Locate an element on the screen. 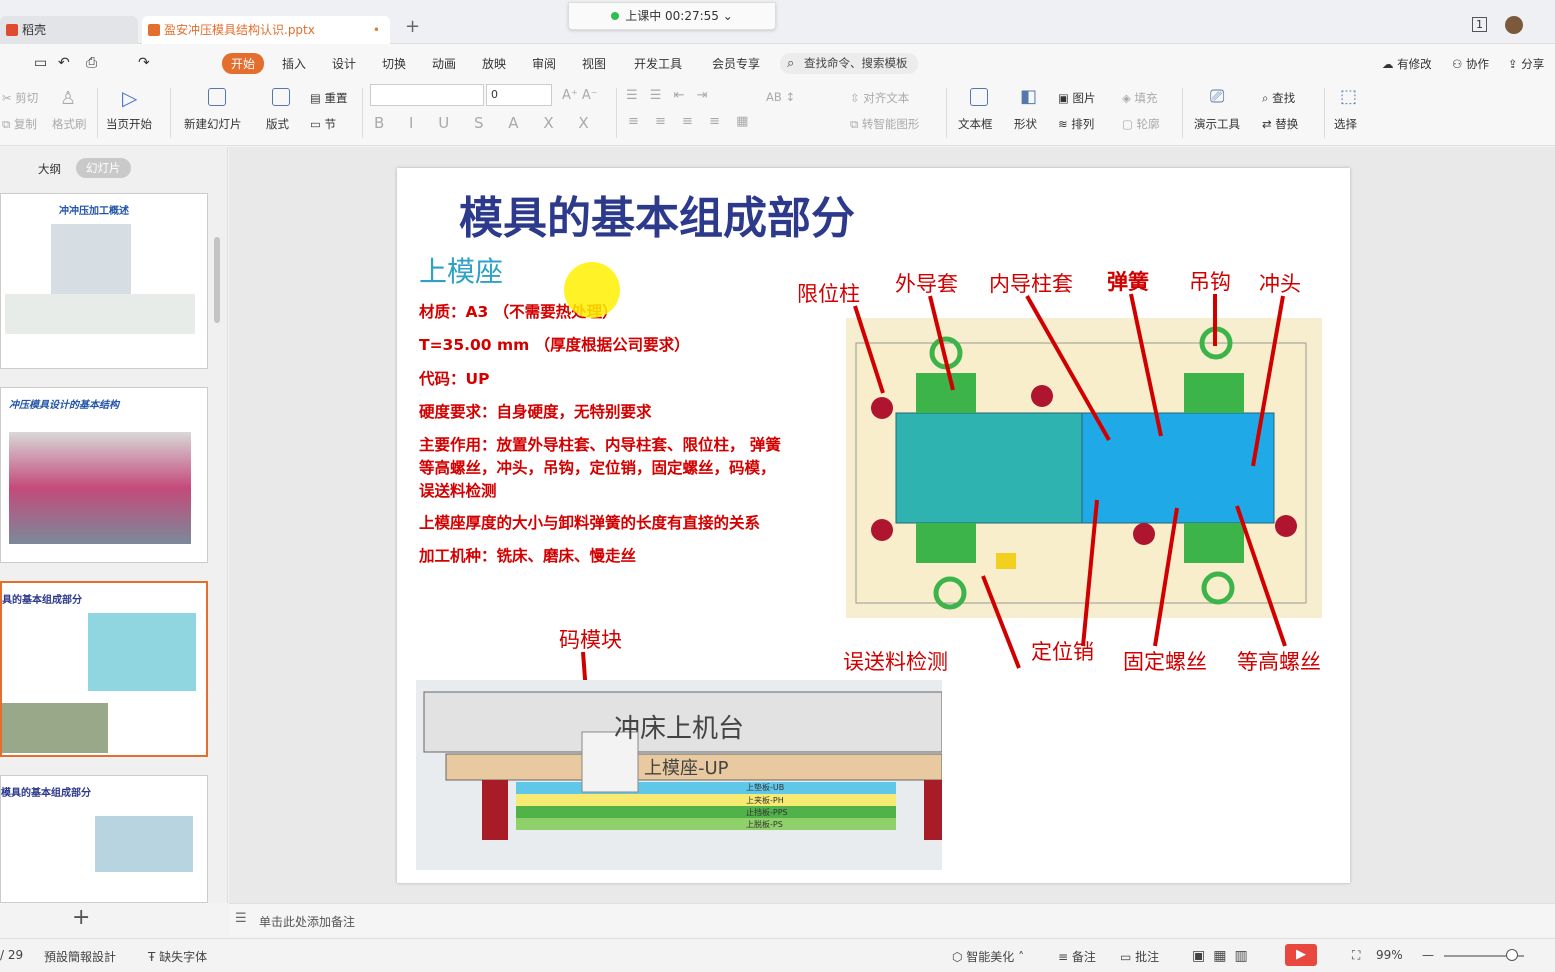 Image resolution: width=1555 pixels, height=972 pixels. find-button: ⌕ 查找 is located at coordinates (1278, 98).